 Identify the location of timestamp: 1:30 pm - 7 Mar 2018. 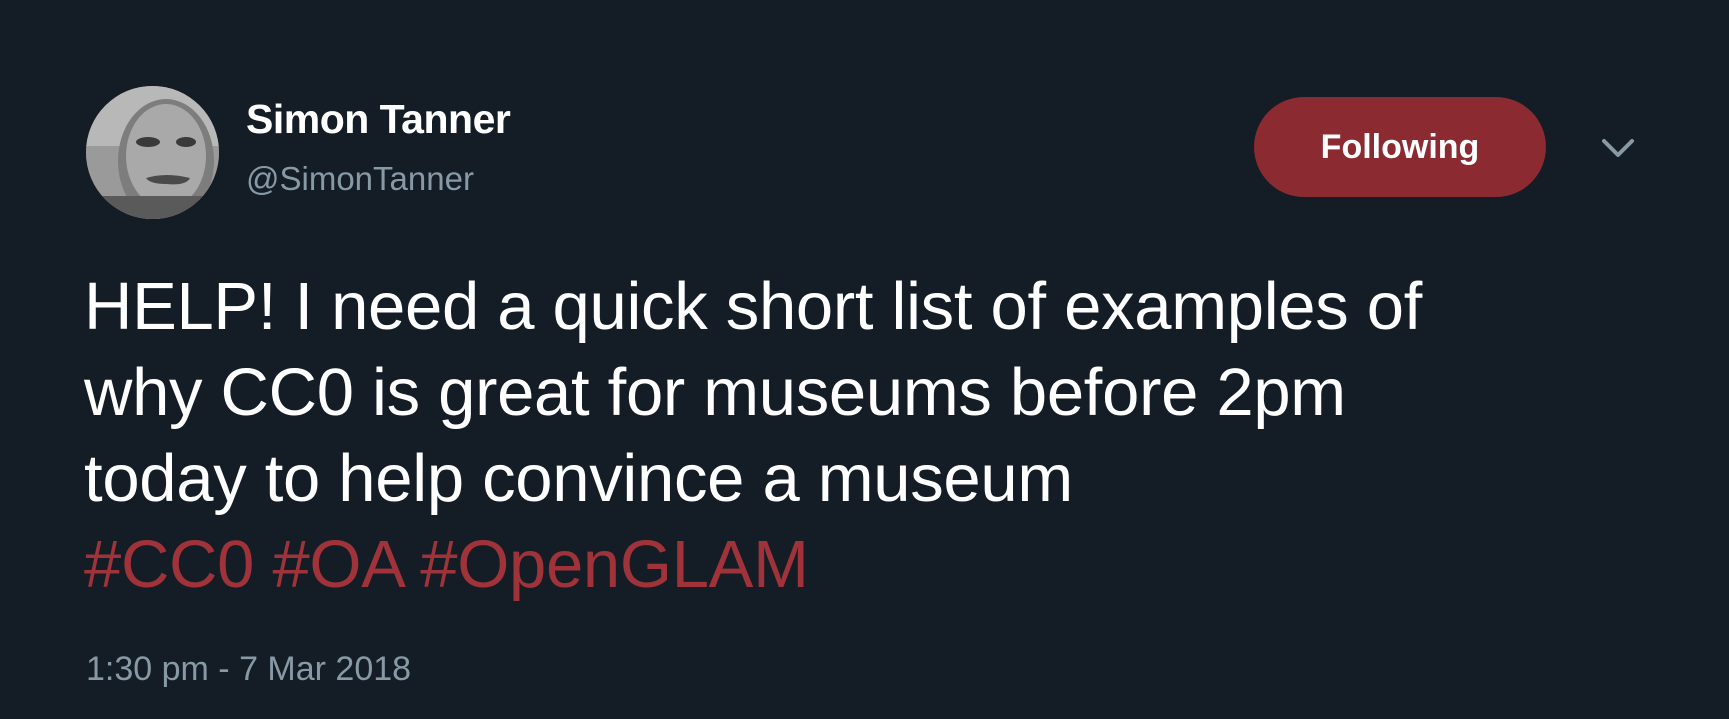
(248, 669).